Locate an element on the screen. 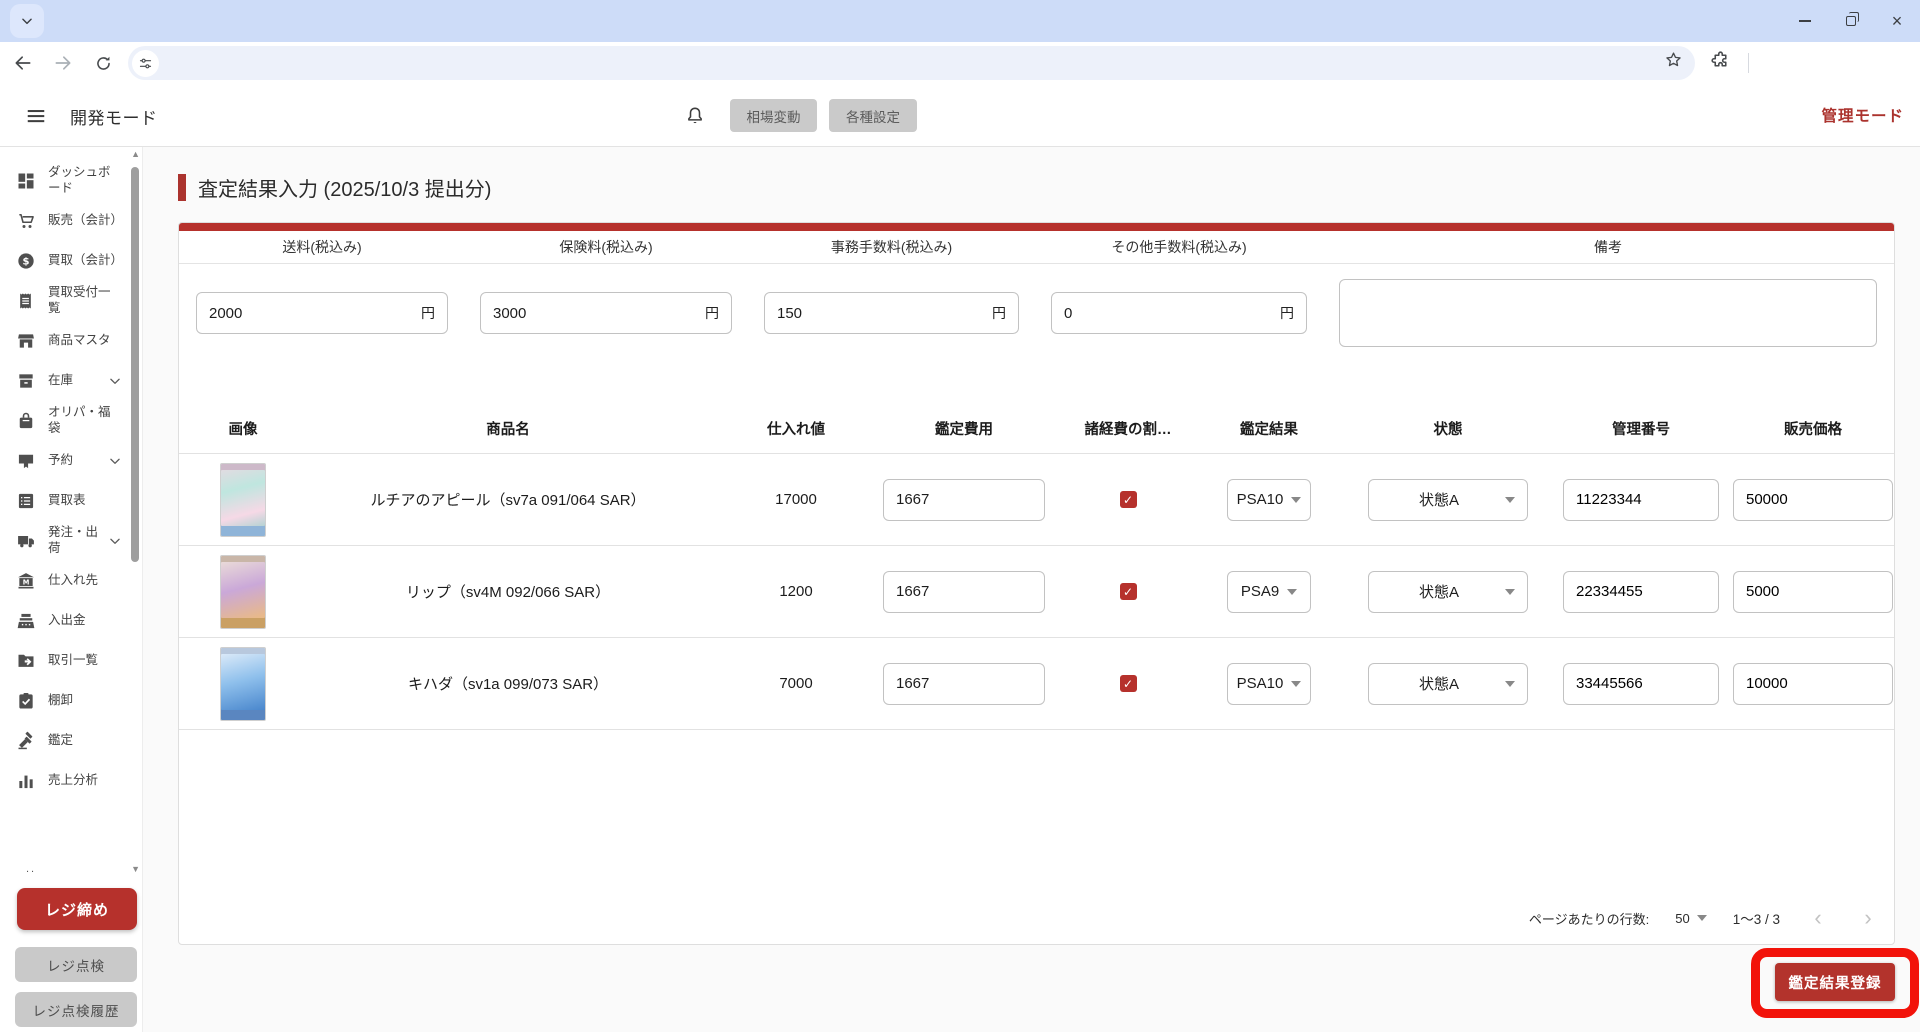 This screenshot has height=1032, width=1920. sidebar-item-shipping: 発注・出荷 is located at coordinates (64, 541).